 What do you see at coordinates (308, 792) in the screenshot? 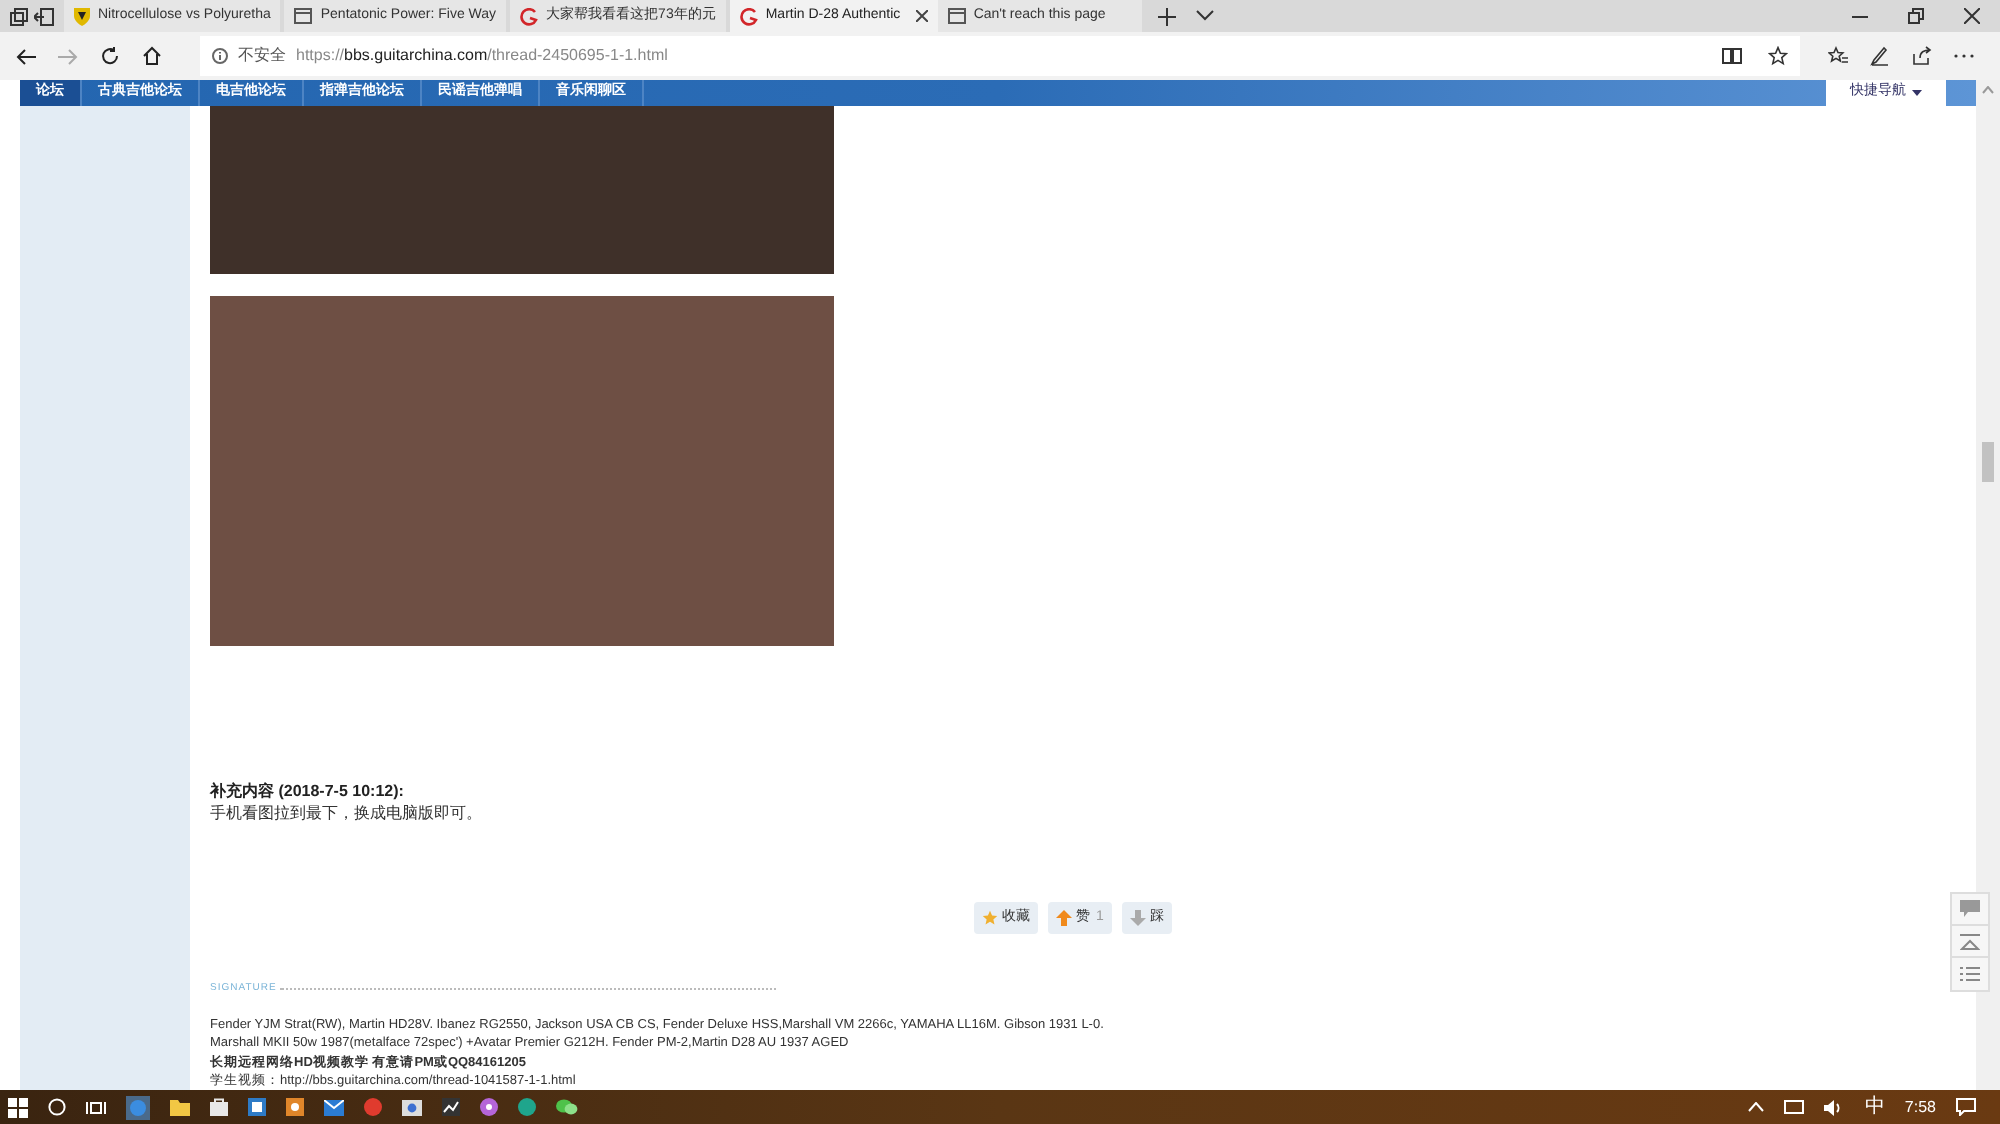
I see `supplement-title: 补充内容 (2018-7-5 10:12):` at bounding box center [308, 792].